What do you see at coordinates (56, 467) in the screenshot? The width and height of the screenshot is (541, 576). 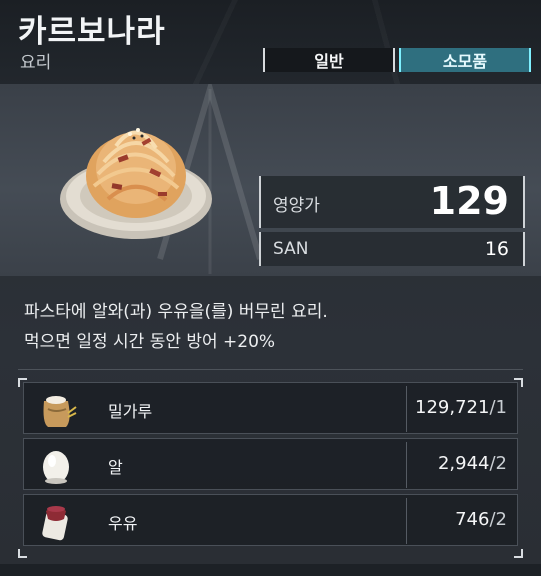 I see `egg-icon` at bounding box center [56, 467].